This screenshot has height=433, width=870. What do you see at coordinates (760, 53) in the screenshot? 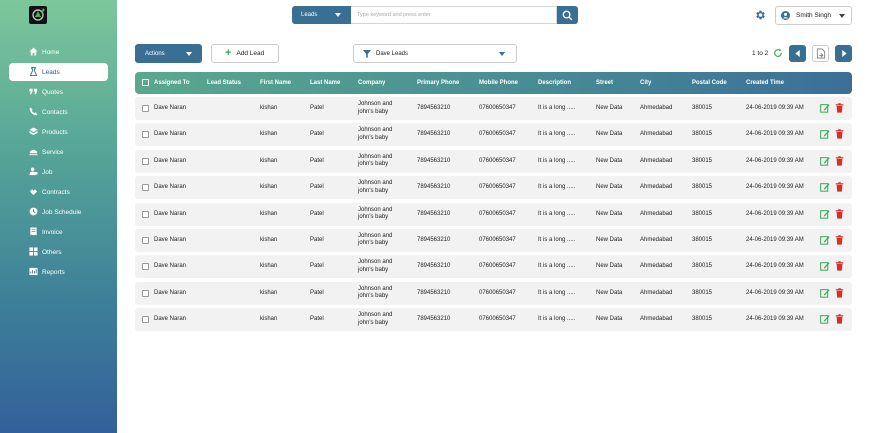
I see `pagination-info: 1 to 2` at bounding box center [760, 53].